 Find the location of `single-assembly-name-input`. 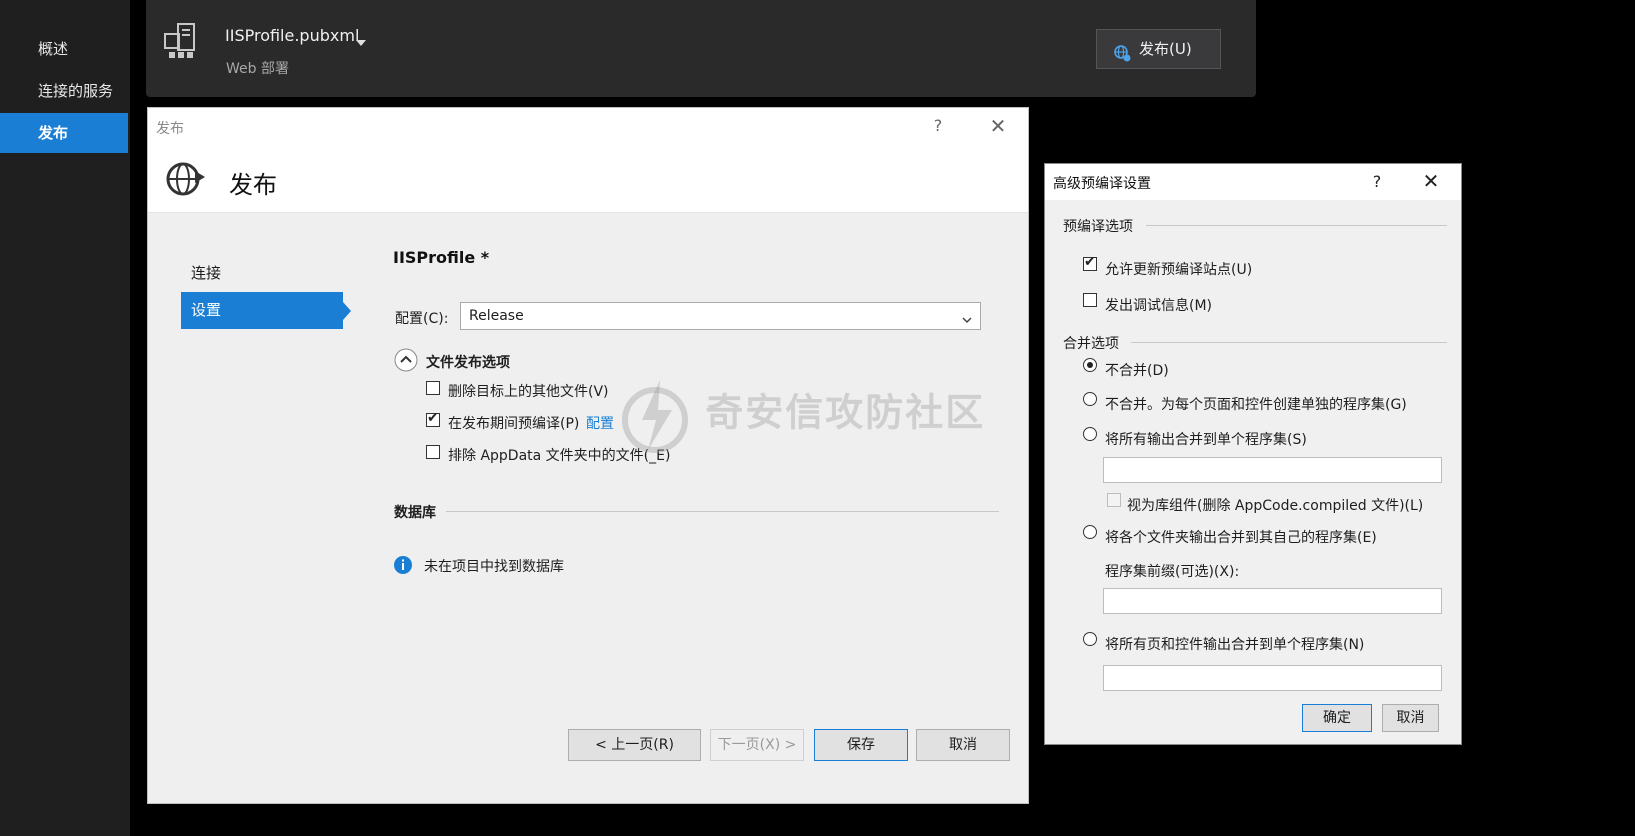

single-assembly-name-input is located at coordinates (1272, 470).